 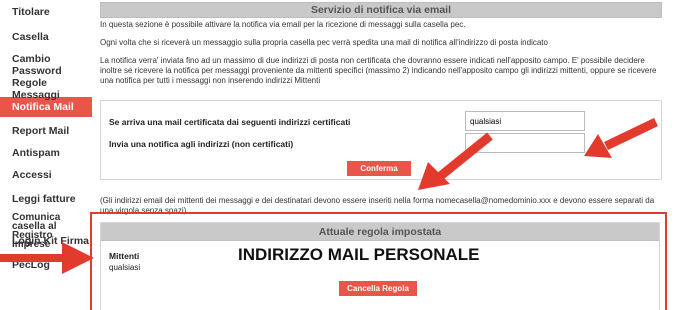 I want to click on arrow-to-confirm-icon, so click(x=455, y=161).